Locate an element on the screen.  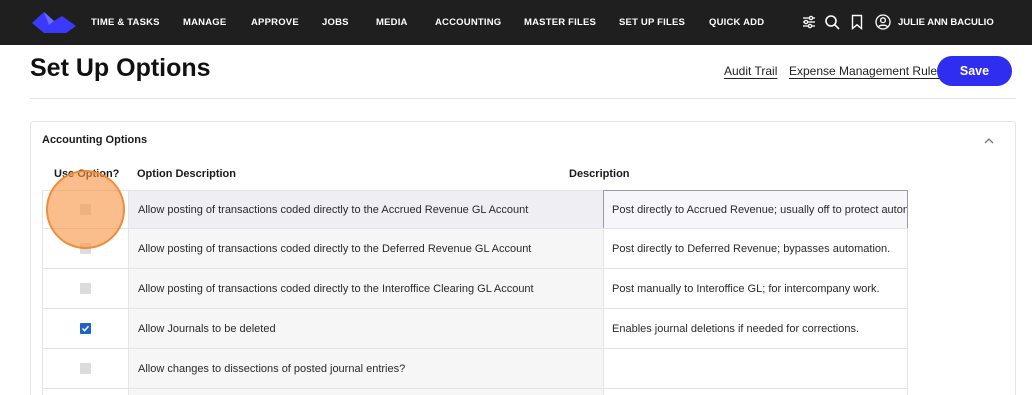
nav-quick-add: QUICK ADD is located at coordinates (736, 22).